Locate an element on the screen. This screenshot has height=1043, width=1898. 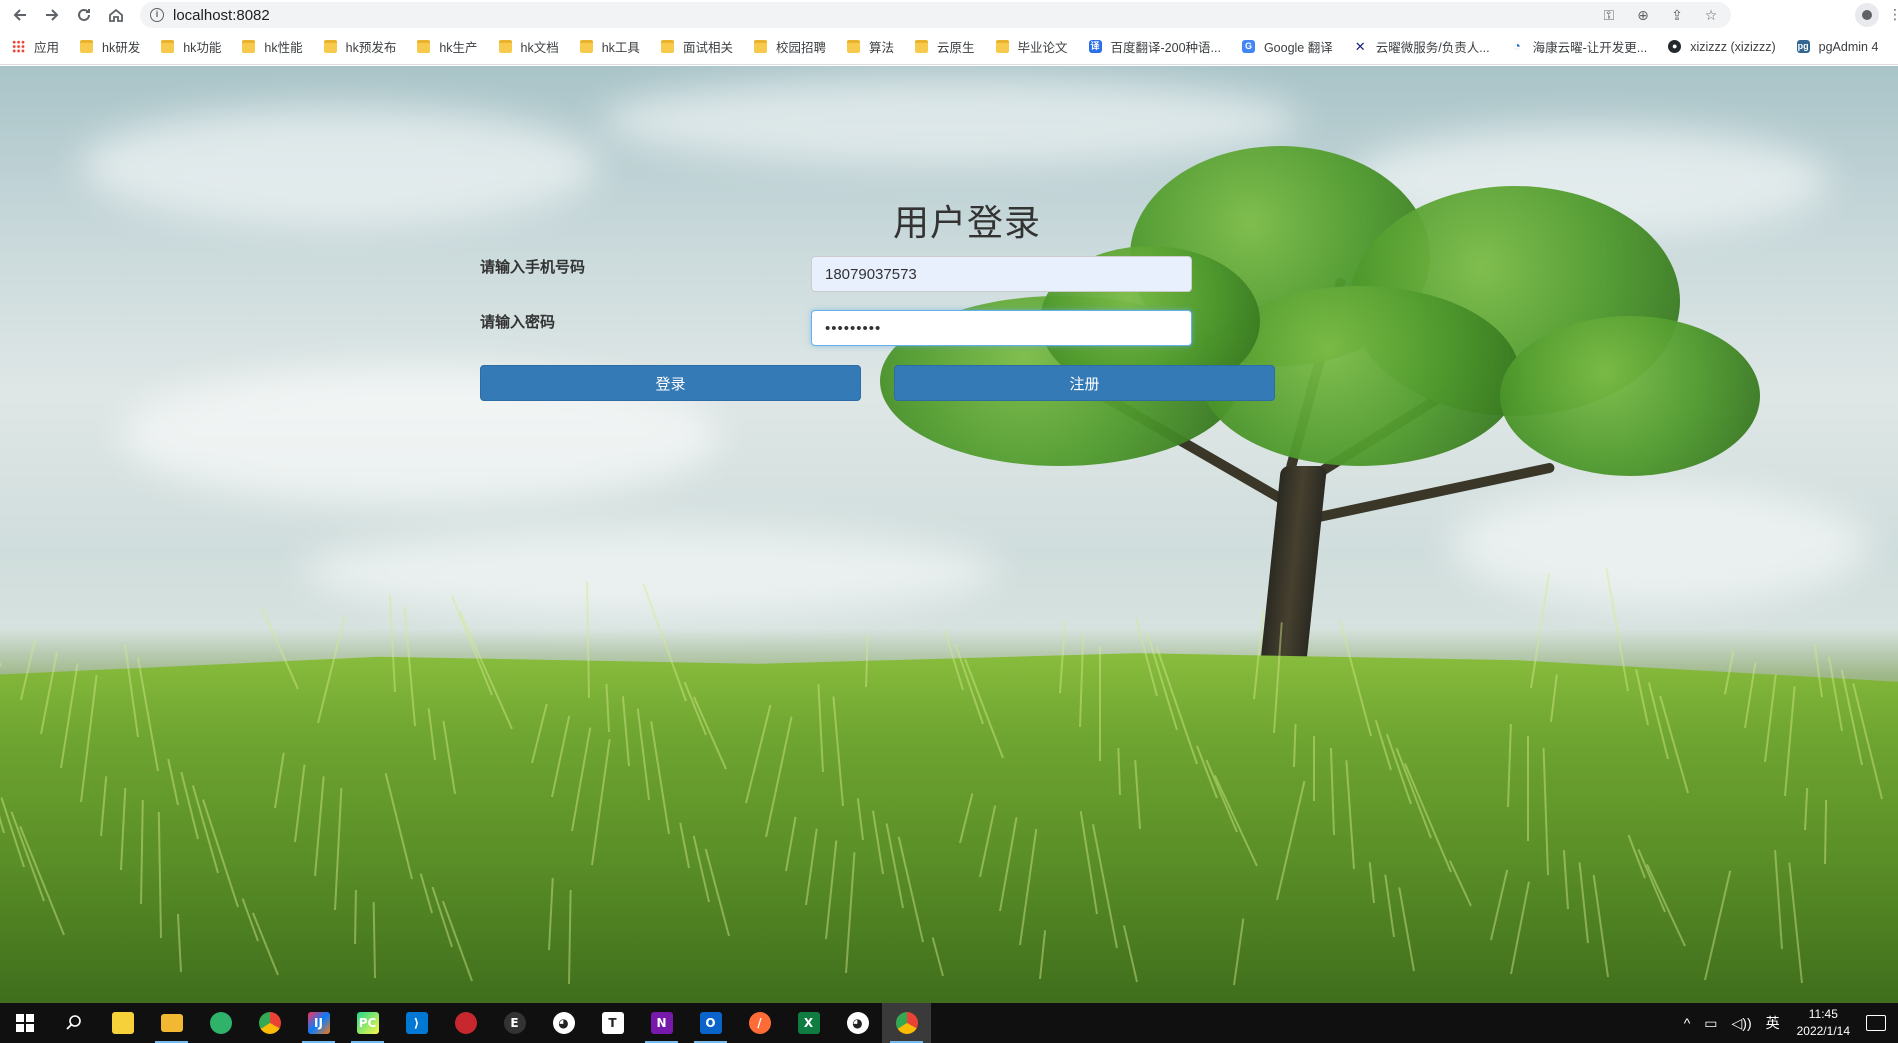
intellij-icon: IJ is located at coordinates (318, 1023).